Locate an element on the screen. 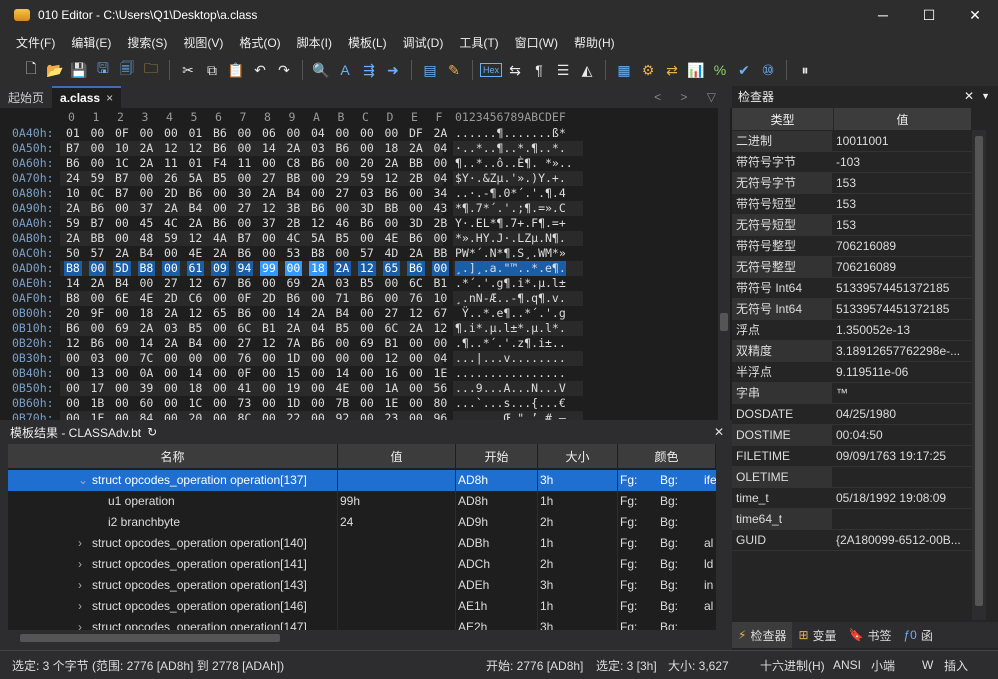 This screenshot has height=679, width=998. hex-byte: 18 is located at coordinates (147, 313).